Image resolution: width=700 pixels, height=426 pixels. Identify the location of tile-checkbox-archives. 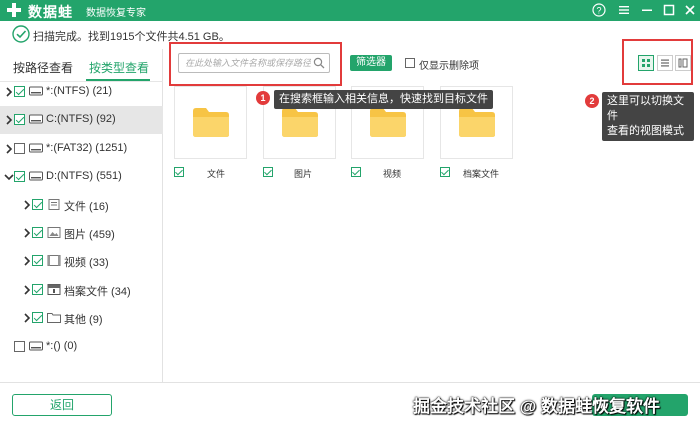
(445, 172).